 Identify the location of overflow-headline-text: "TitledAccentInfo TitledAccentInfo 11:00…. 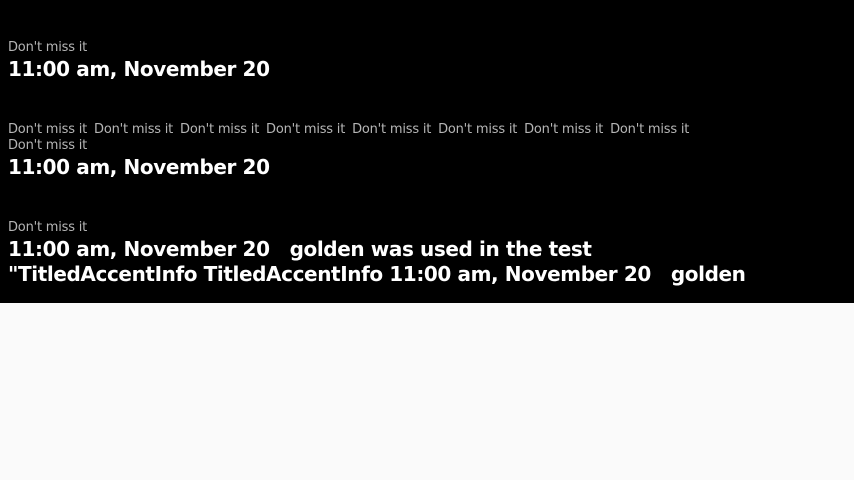
(329, 274).